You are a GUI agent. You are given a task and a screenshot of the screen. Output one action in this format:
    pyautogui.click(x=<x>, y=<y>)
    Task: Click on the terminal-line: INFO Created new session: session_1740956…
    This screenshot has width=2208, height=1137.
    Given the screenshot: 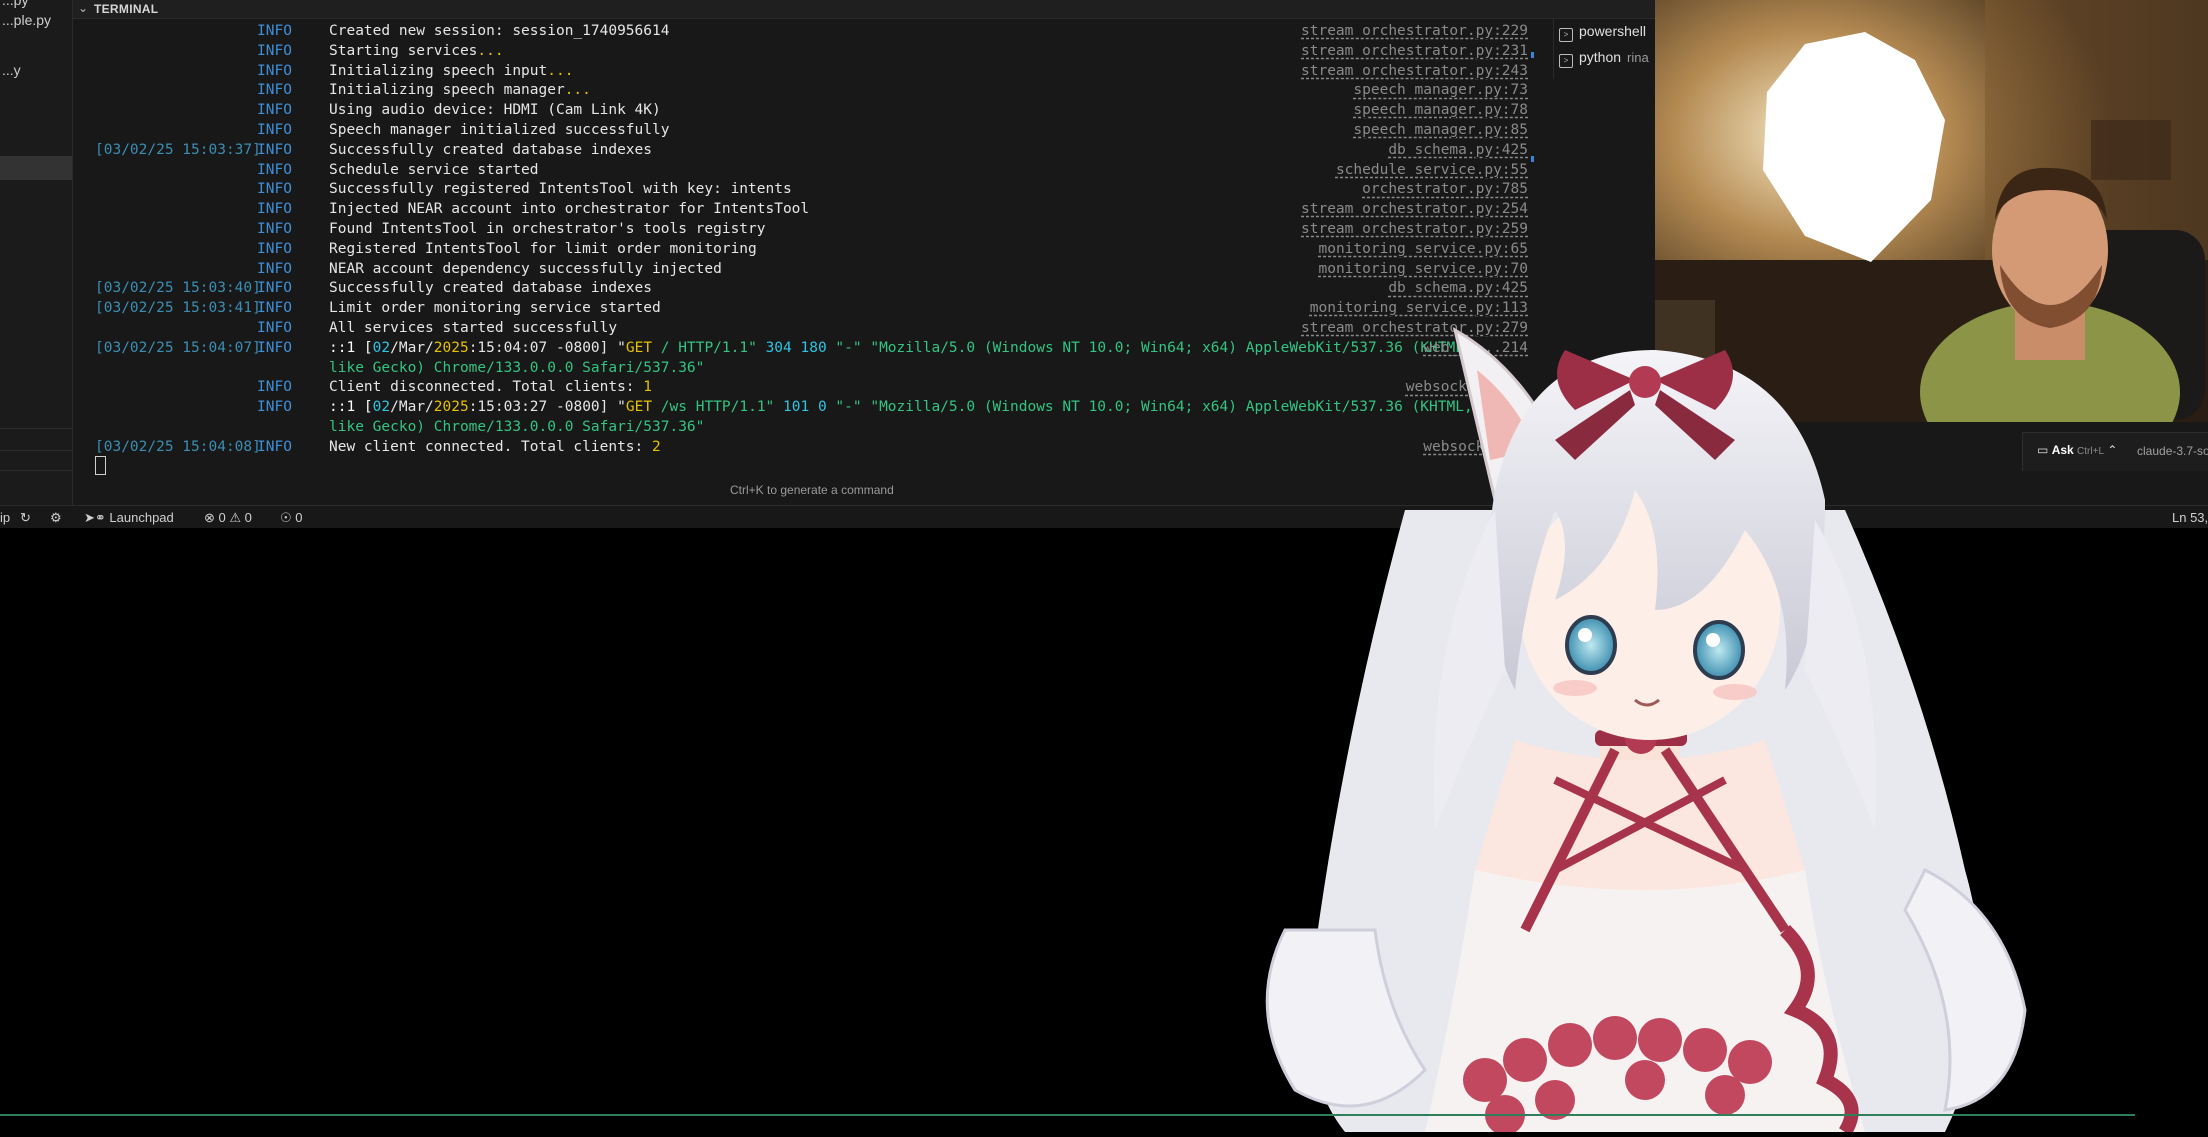 What is the action you would take?
    pyautogui.click(x=800, y=31)
    